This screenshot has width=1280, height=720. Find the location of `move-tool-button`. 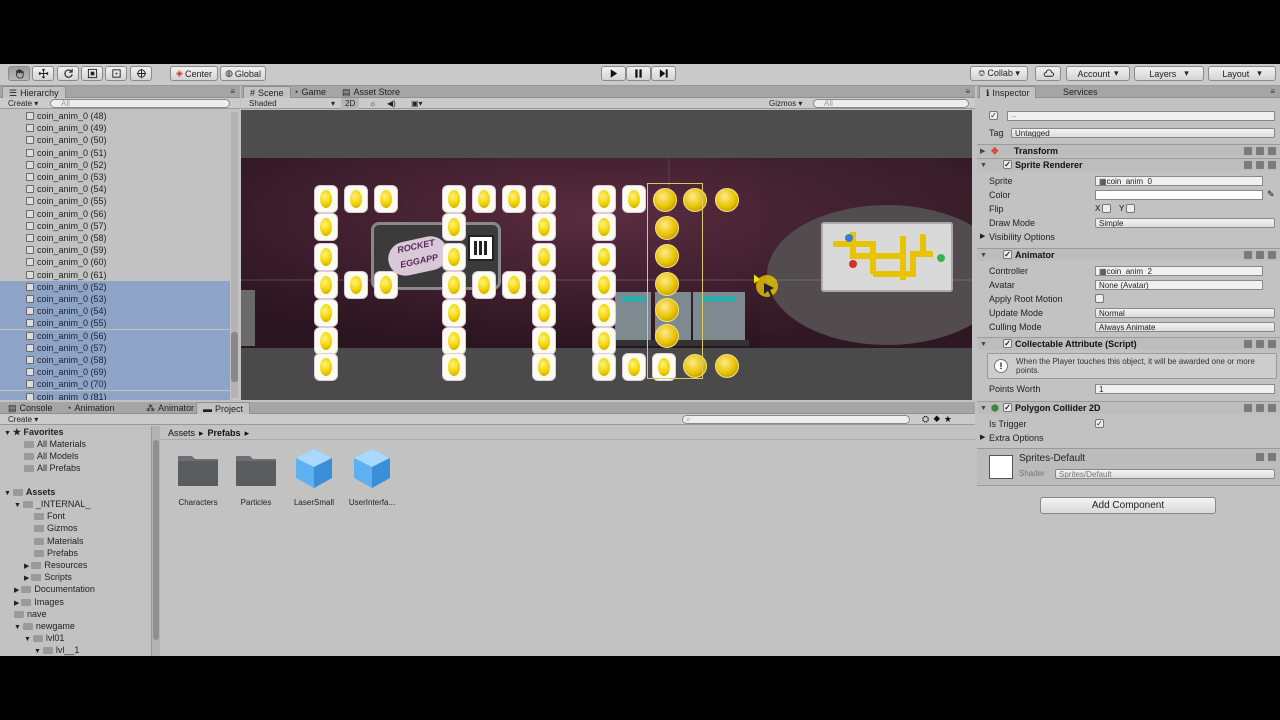

move-tool-button is located at coordinates (43, 73).